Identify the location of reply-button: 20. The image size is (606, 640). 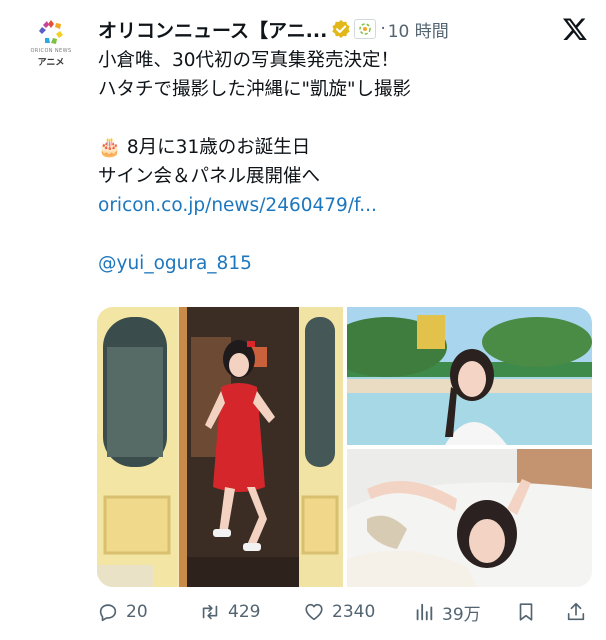
(122, 612).